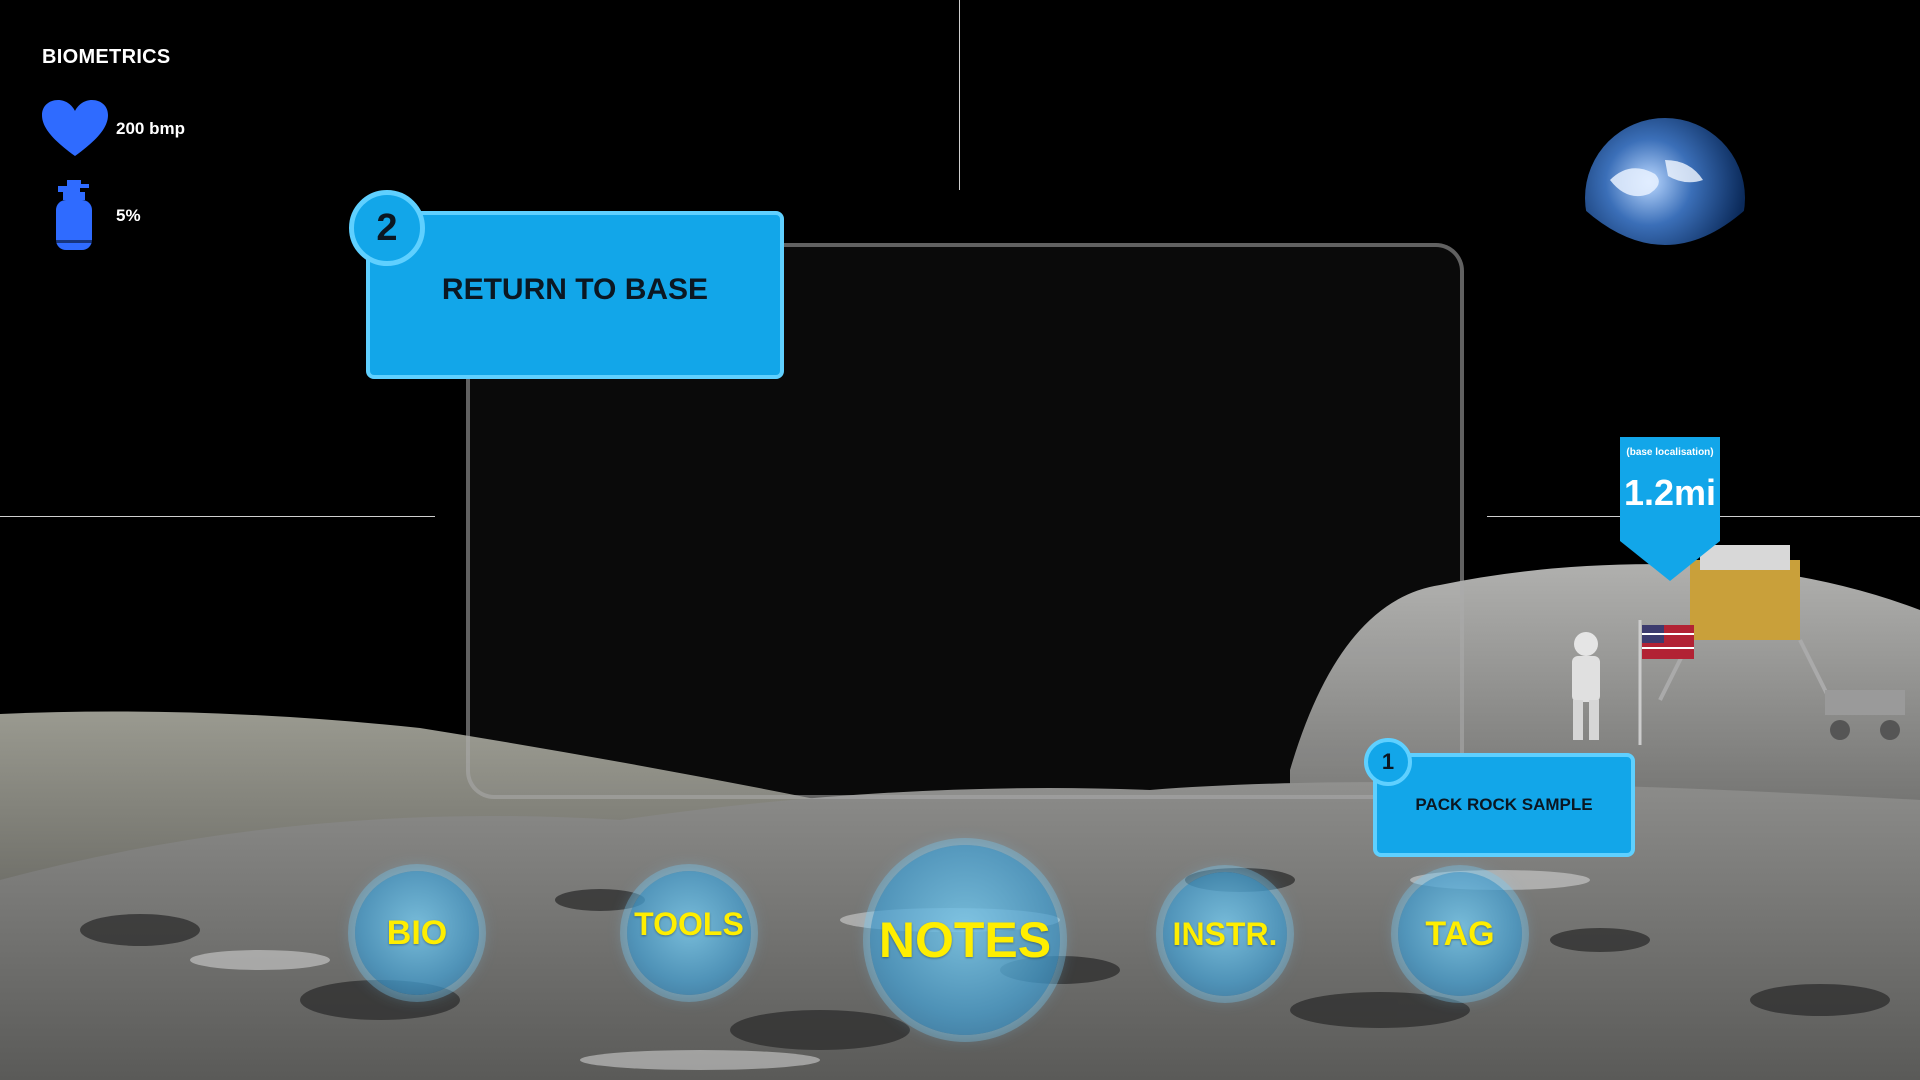 Image resolution: width=1920 pixels, height=1080 pixels. Describe the element at coordinates (1665, 204) in the screenshot. I see `earth-image` at that location.